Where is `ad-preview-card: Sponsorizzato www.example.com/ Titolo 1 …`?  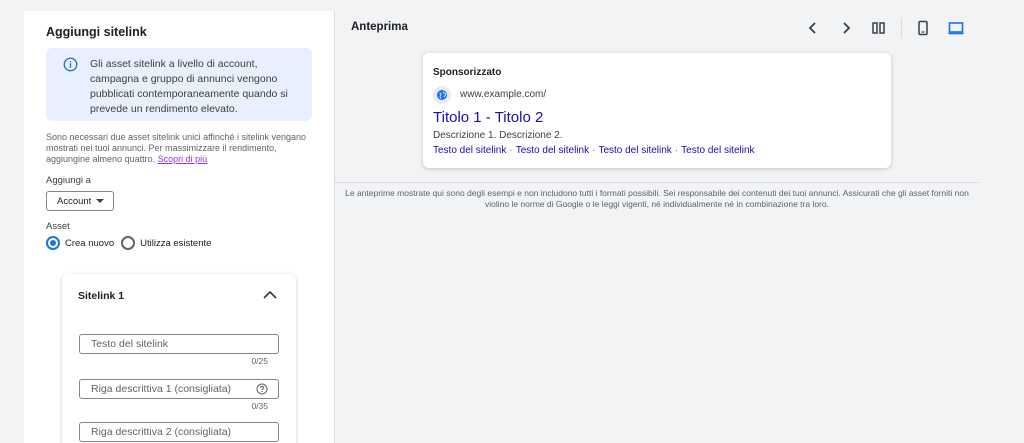 ad-preview-card: Sponsorizzato www.example.com/ Titolo 1 … is located at coordinates (657, 110).